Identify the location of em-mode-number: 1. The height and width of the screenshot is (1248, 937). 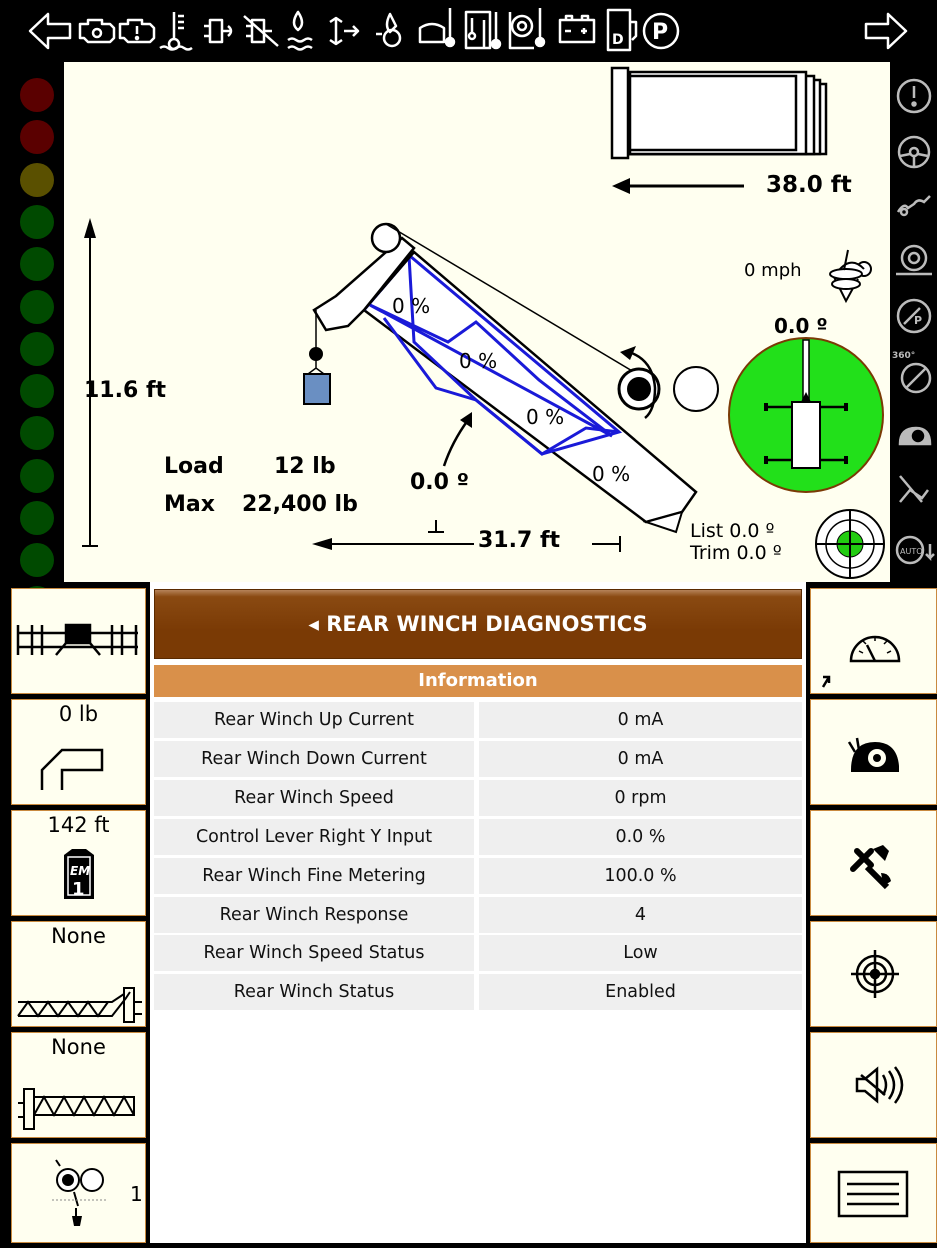
(78, 889).